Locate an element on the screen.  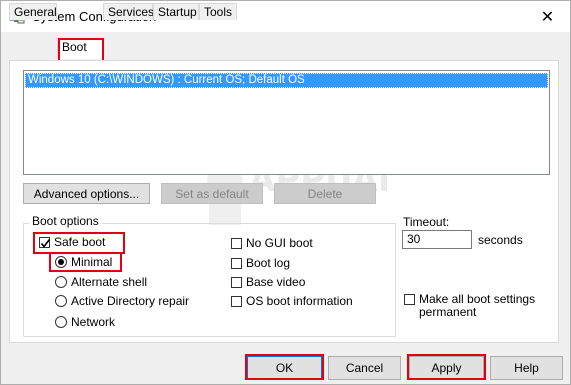
network-radio: Network is located at coordinates (85, 322).